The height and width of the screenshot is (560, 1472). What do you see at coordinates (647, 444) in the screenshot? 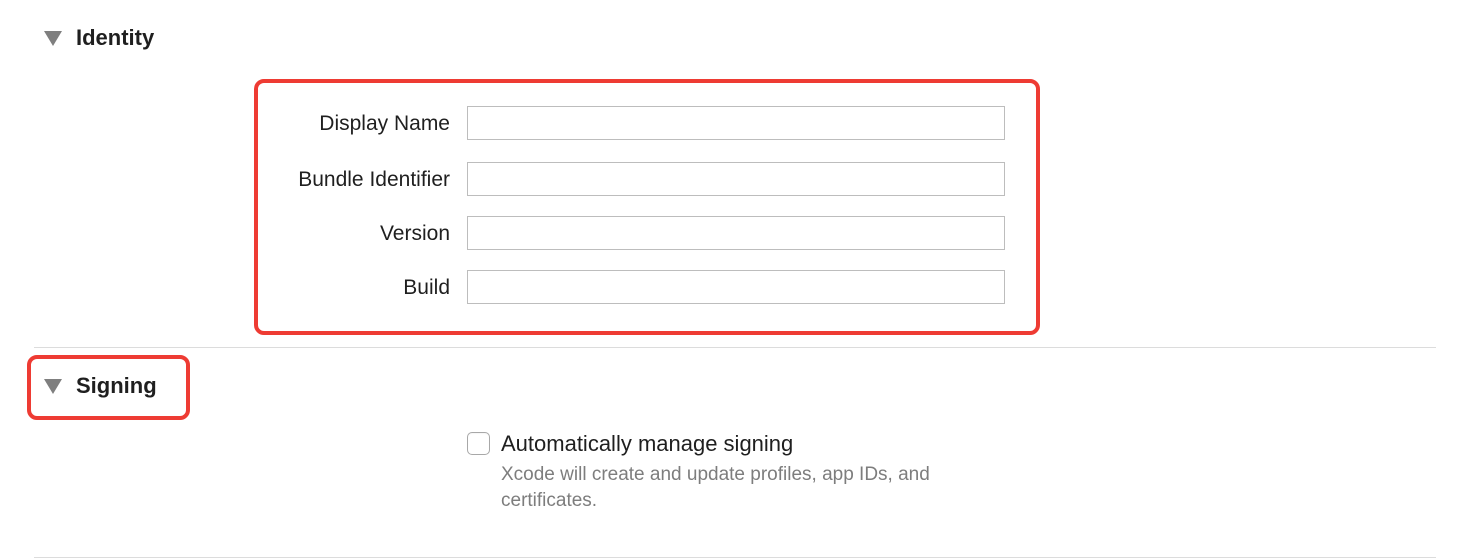
I see `auto-manage-signing-label: Automatically manage signing` at bounding box center [647, 444].